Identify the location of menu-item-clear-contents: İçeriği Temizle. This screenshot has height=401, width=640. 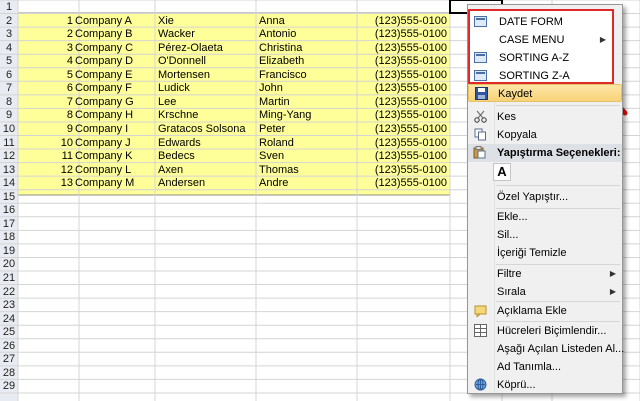
(545, 253).